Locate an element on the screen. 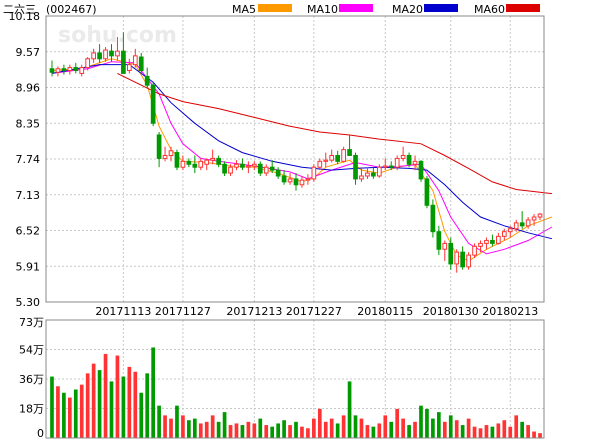 The image size is (600, 440). volume-tick-label: 54万 is located at coordinates (31, 350).